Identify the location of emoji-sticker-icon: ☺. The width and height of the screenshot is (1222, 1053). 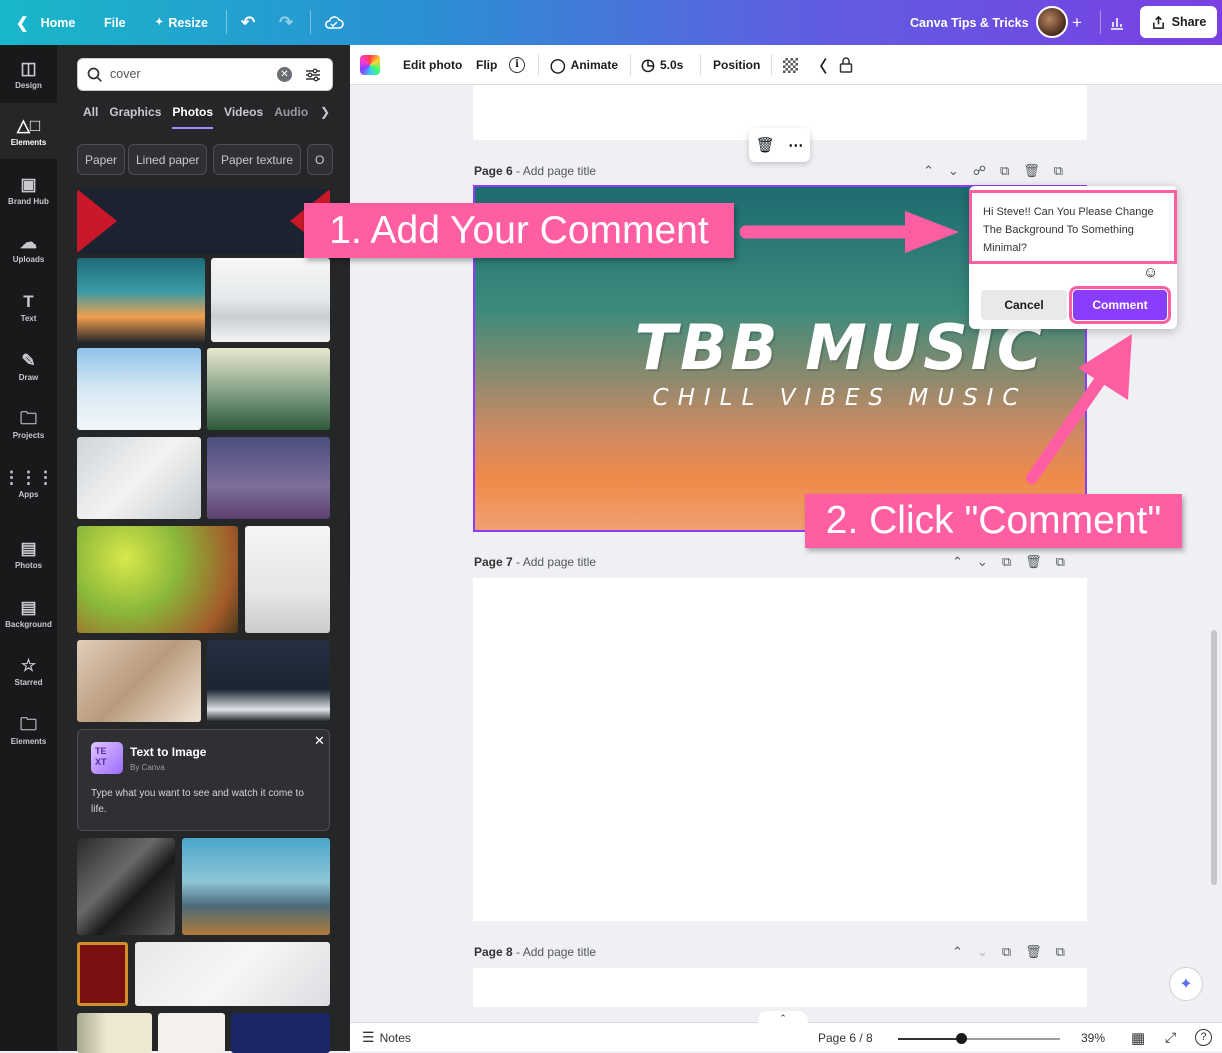
(1150, 272).